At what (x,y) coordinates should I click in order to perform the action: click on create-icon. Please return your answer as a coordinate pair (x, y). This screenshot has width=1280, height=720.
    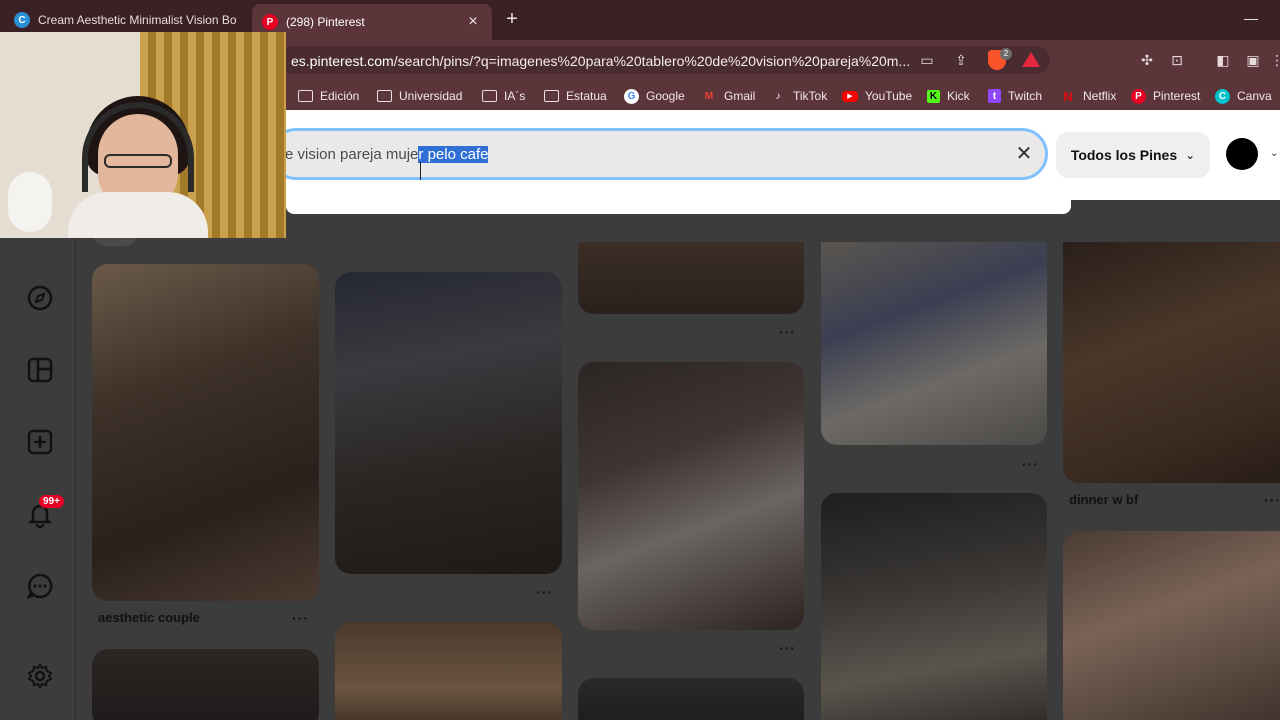
    Looking at the image, I should click on (40, 442).